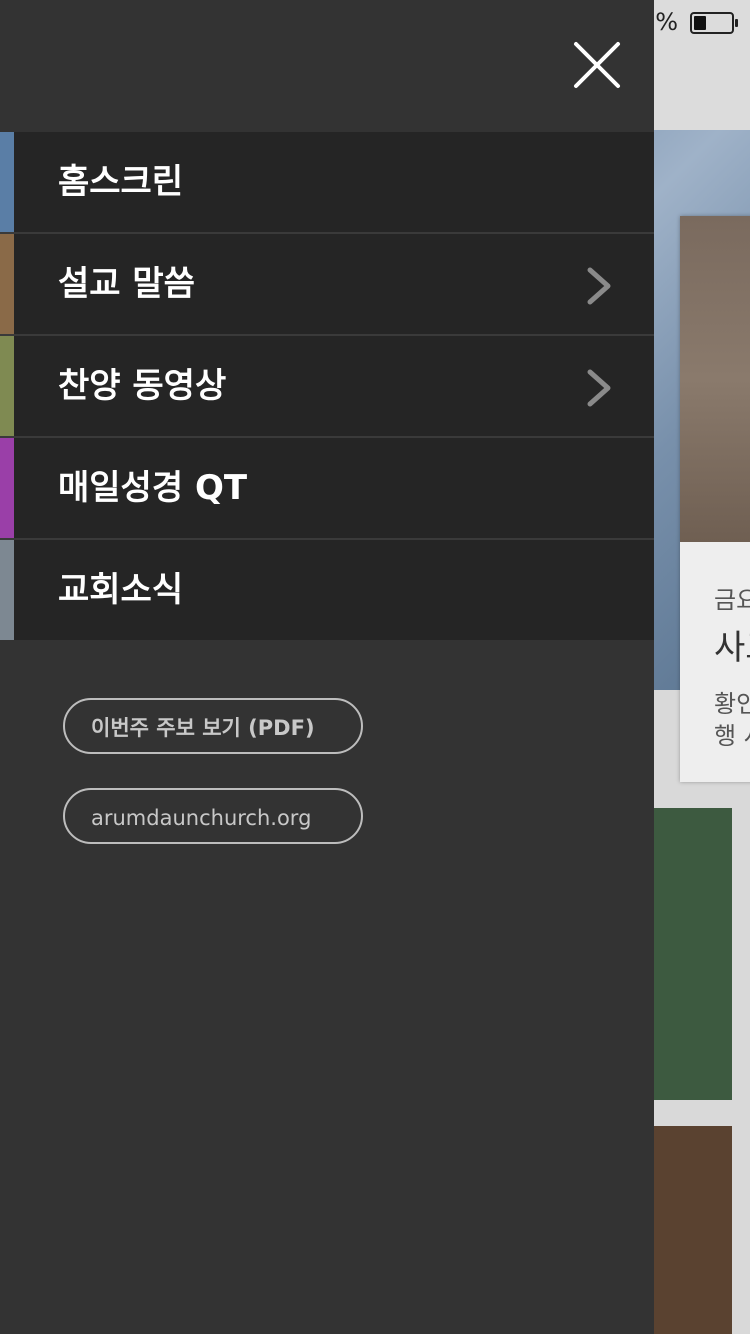 The width and height of the screenshot is (750, 1334). I want to click on menu-item-label: 교회소식, so click(121, 590).